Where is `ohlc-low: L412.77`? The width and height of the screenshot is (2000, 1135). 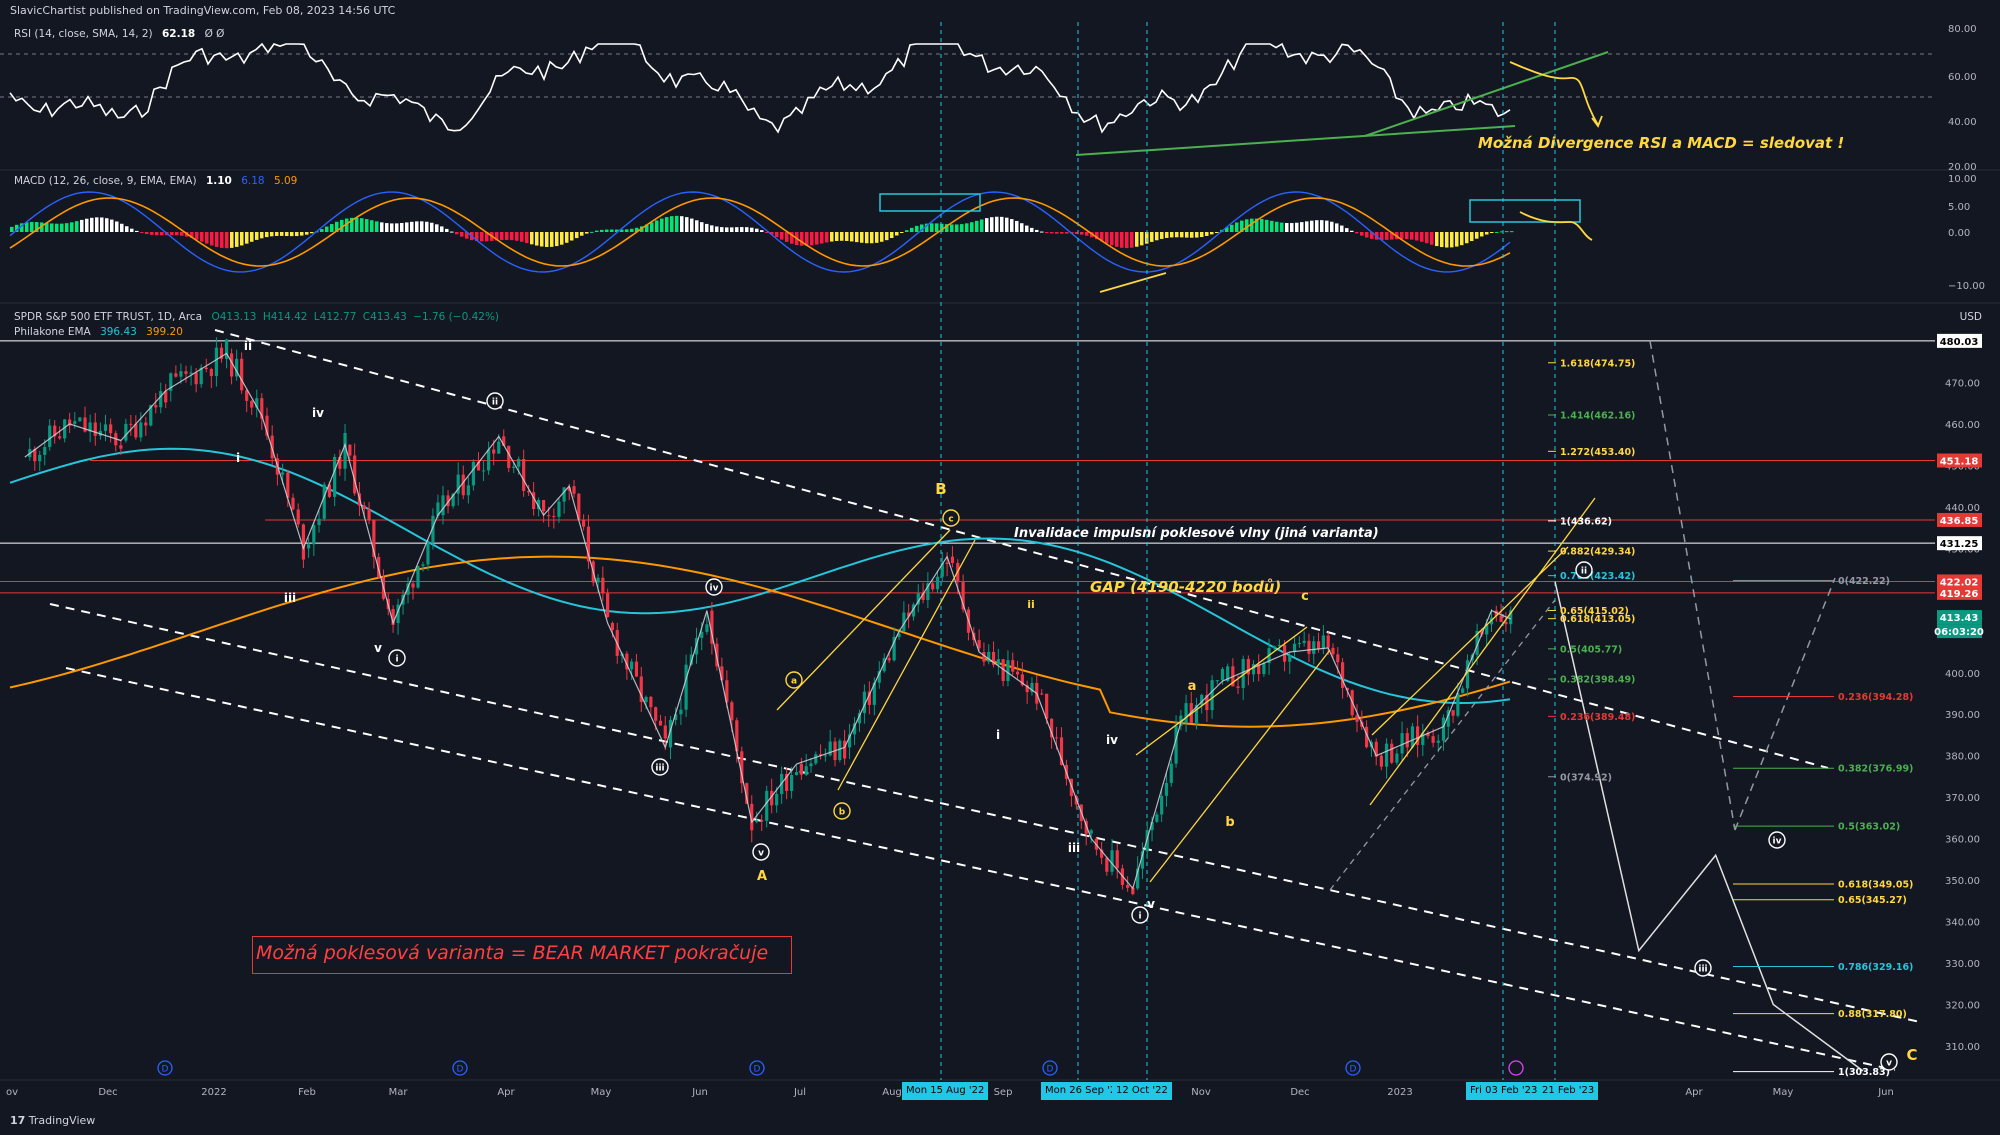 ohlc-low: L412.77 is located at coordinates (335, 317).